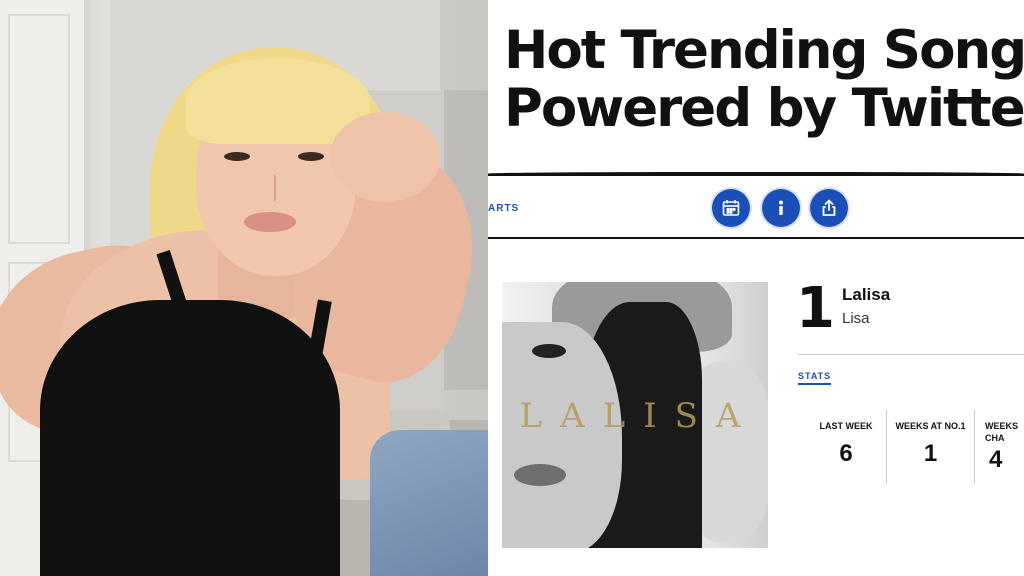  What do you see at coordinates (995, 438) in the screenshot?
I see `stat-label-line-2: CHA` at bounding box center [995, 438].